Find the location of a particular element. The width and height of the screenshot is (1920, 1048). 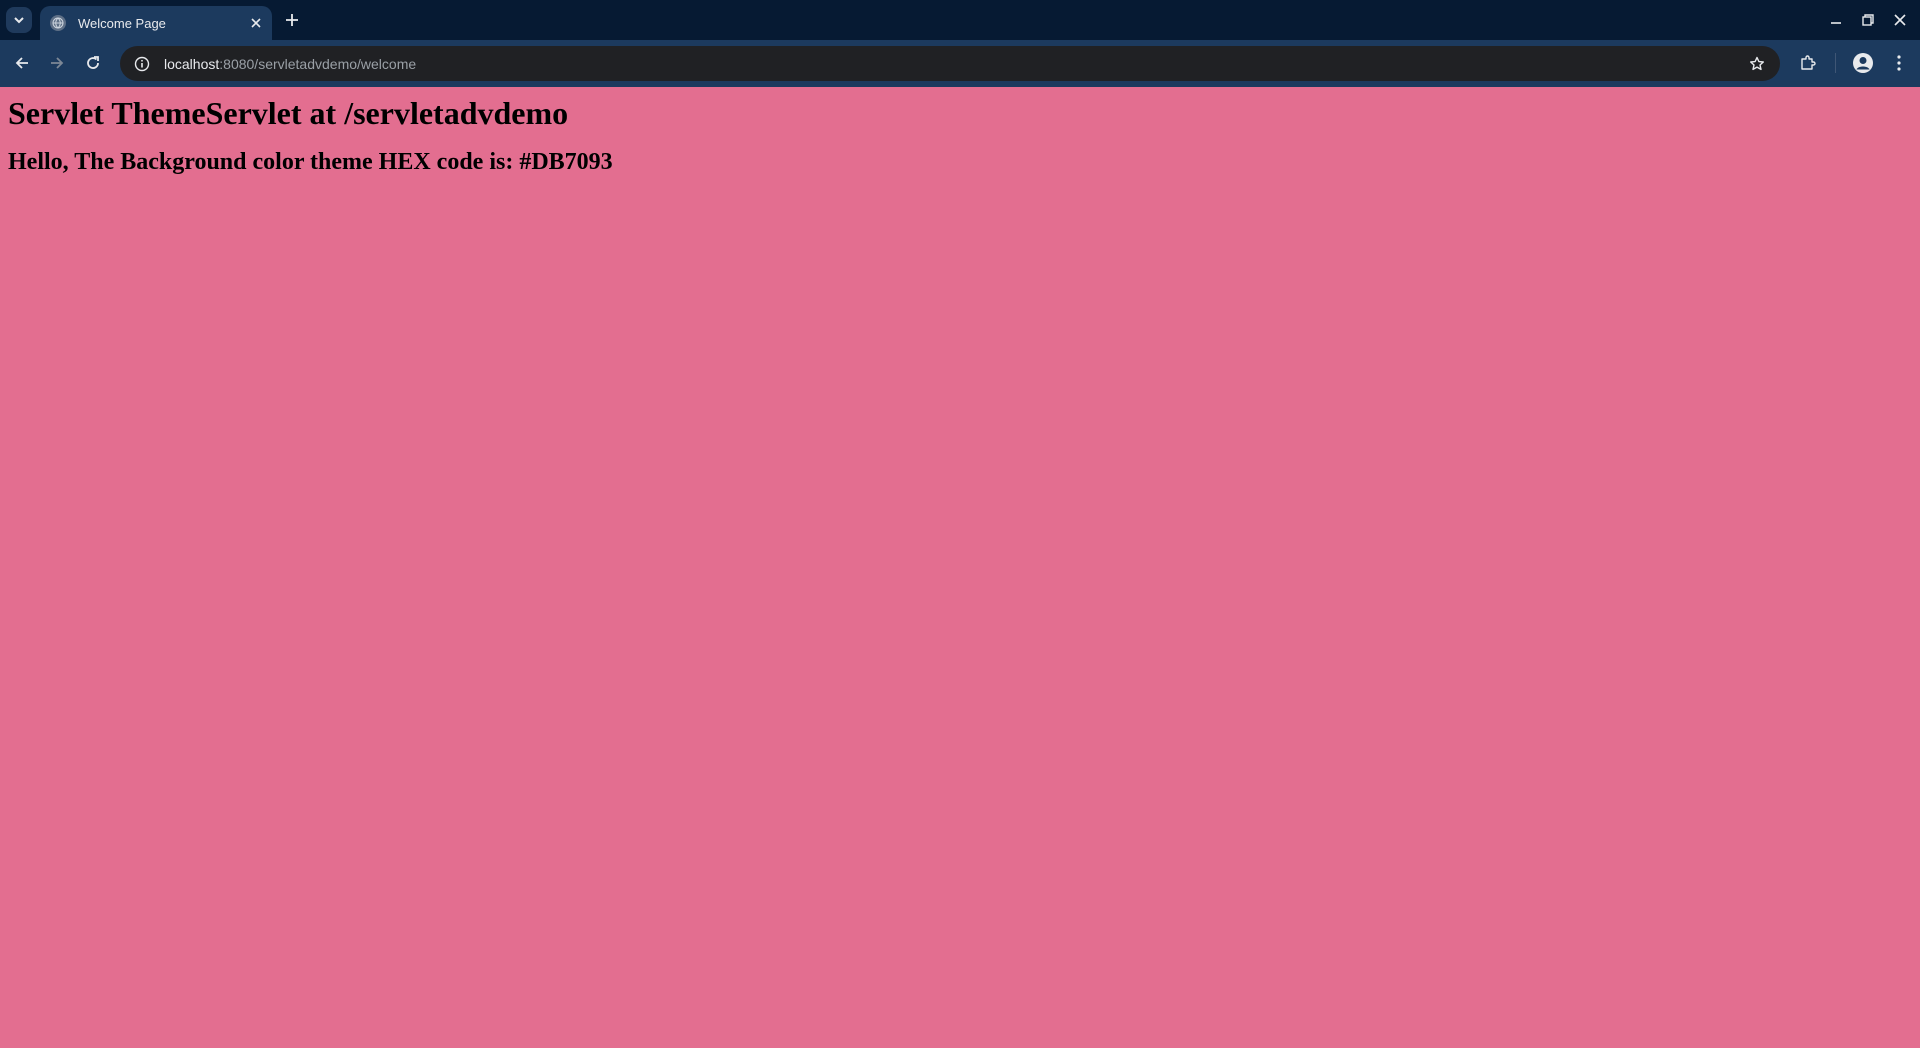

restore-icon is located at coordinates (1868, 20).